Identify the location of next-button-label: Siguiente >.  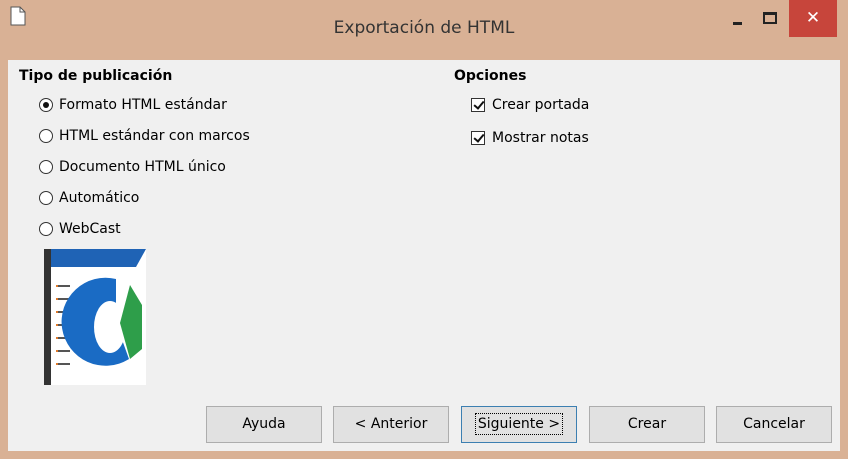
(519, 424).